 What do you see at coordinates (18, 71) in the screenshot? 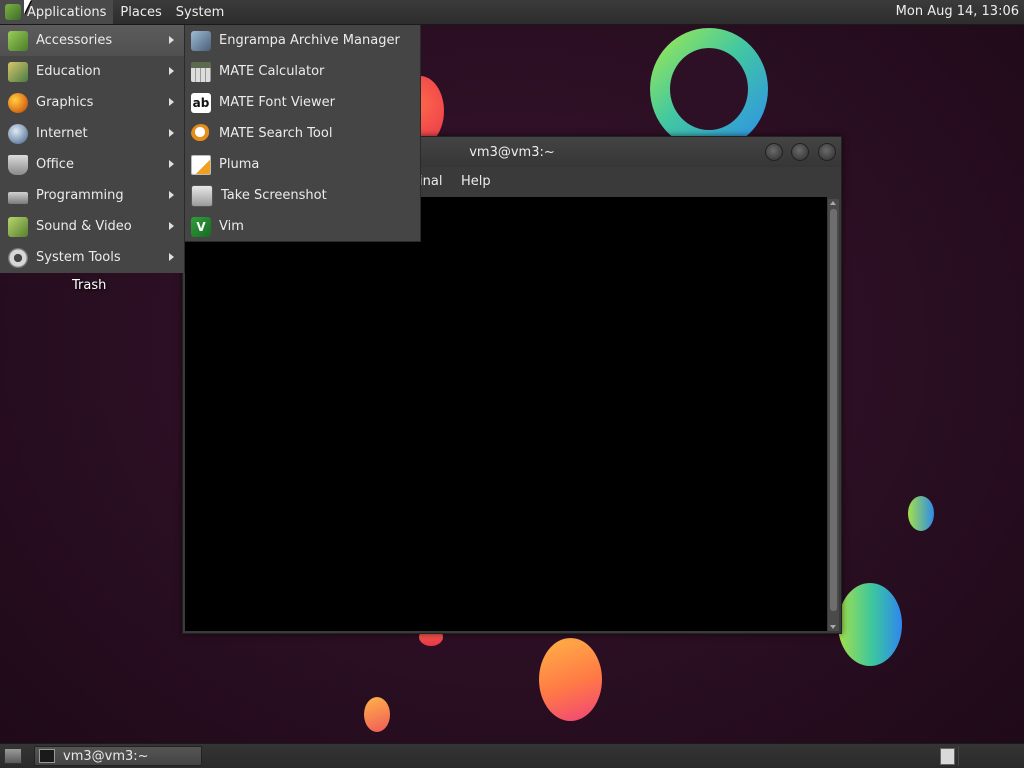
I see `education-icon` at bounding box center [18, 71].